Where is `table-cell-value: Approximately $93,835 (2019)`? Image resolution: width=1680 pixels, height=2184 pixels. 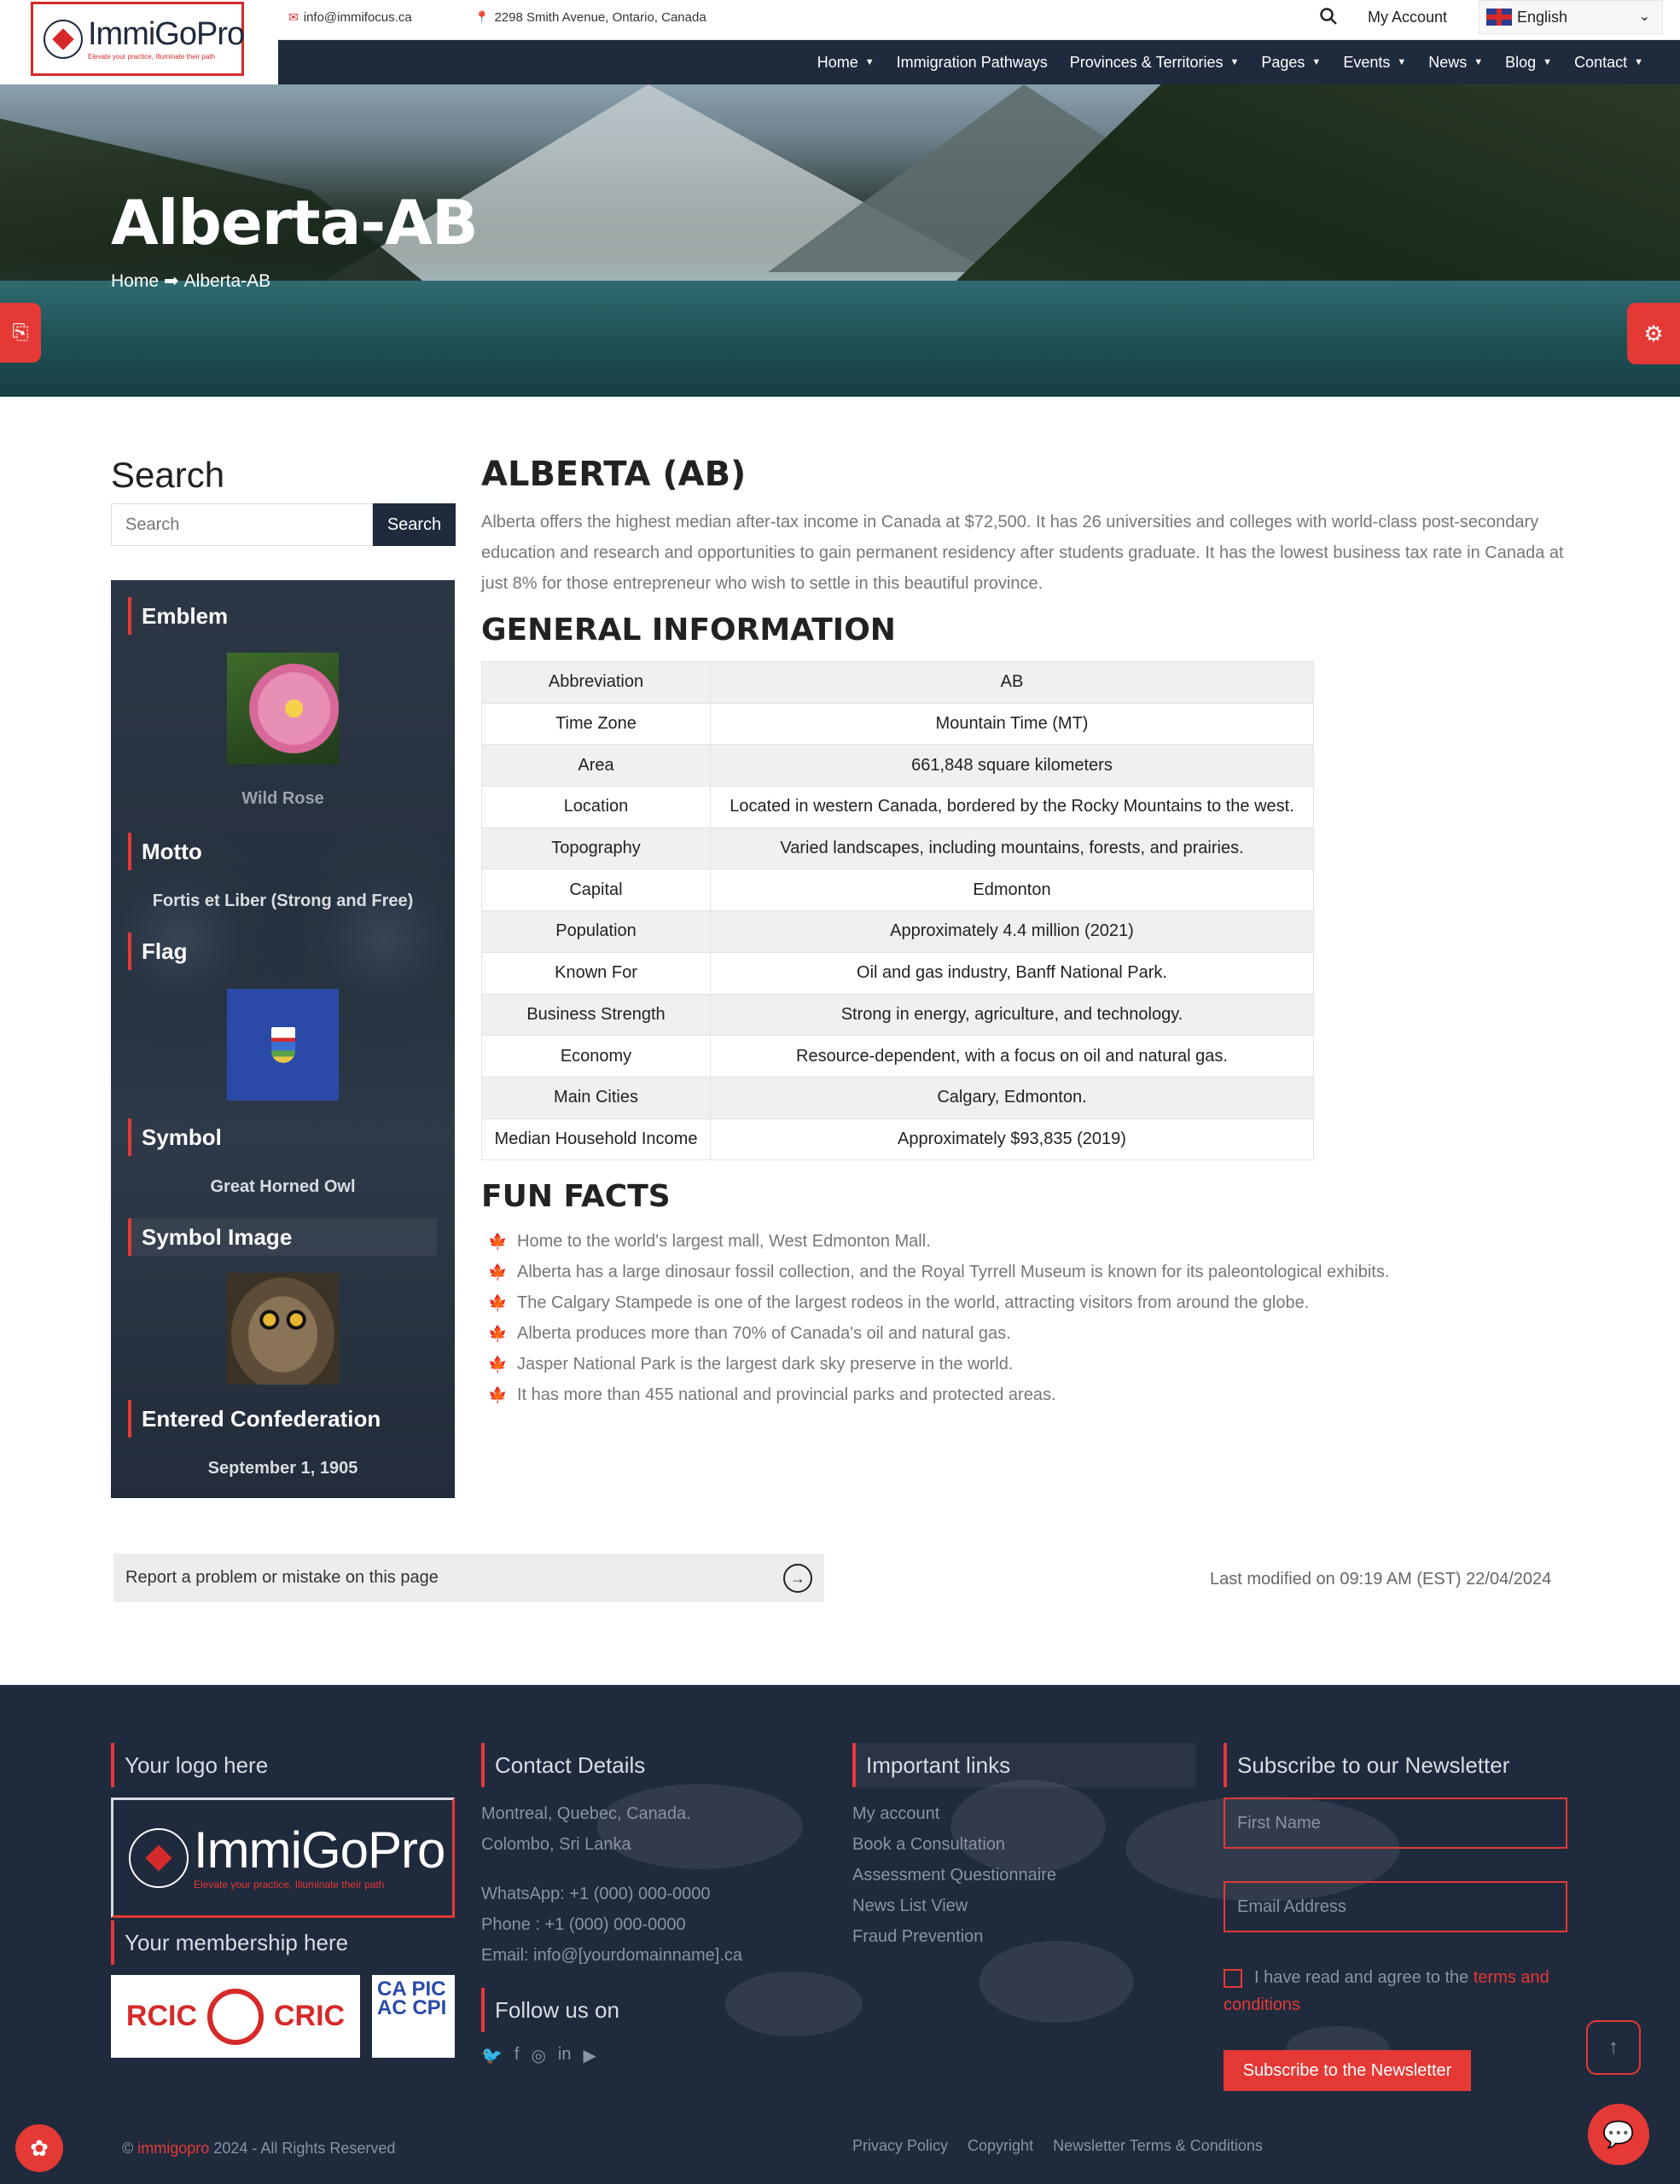 table-cell-value: Approximately $93,835 (2019) is located at coordinates (1012, 1140).